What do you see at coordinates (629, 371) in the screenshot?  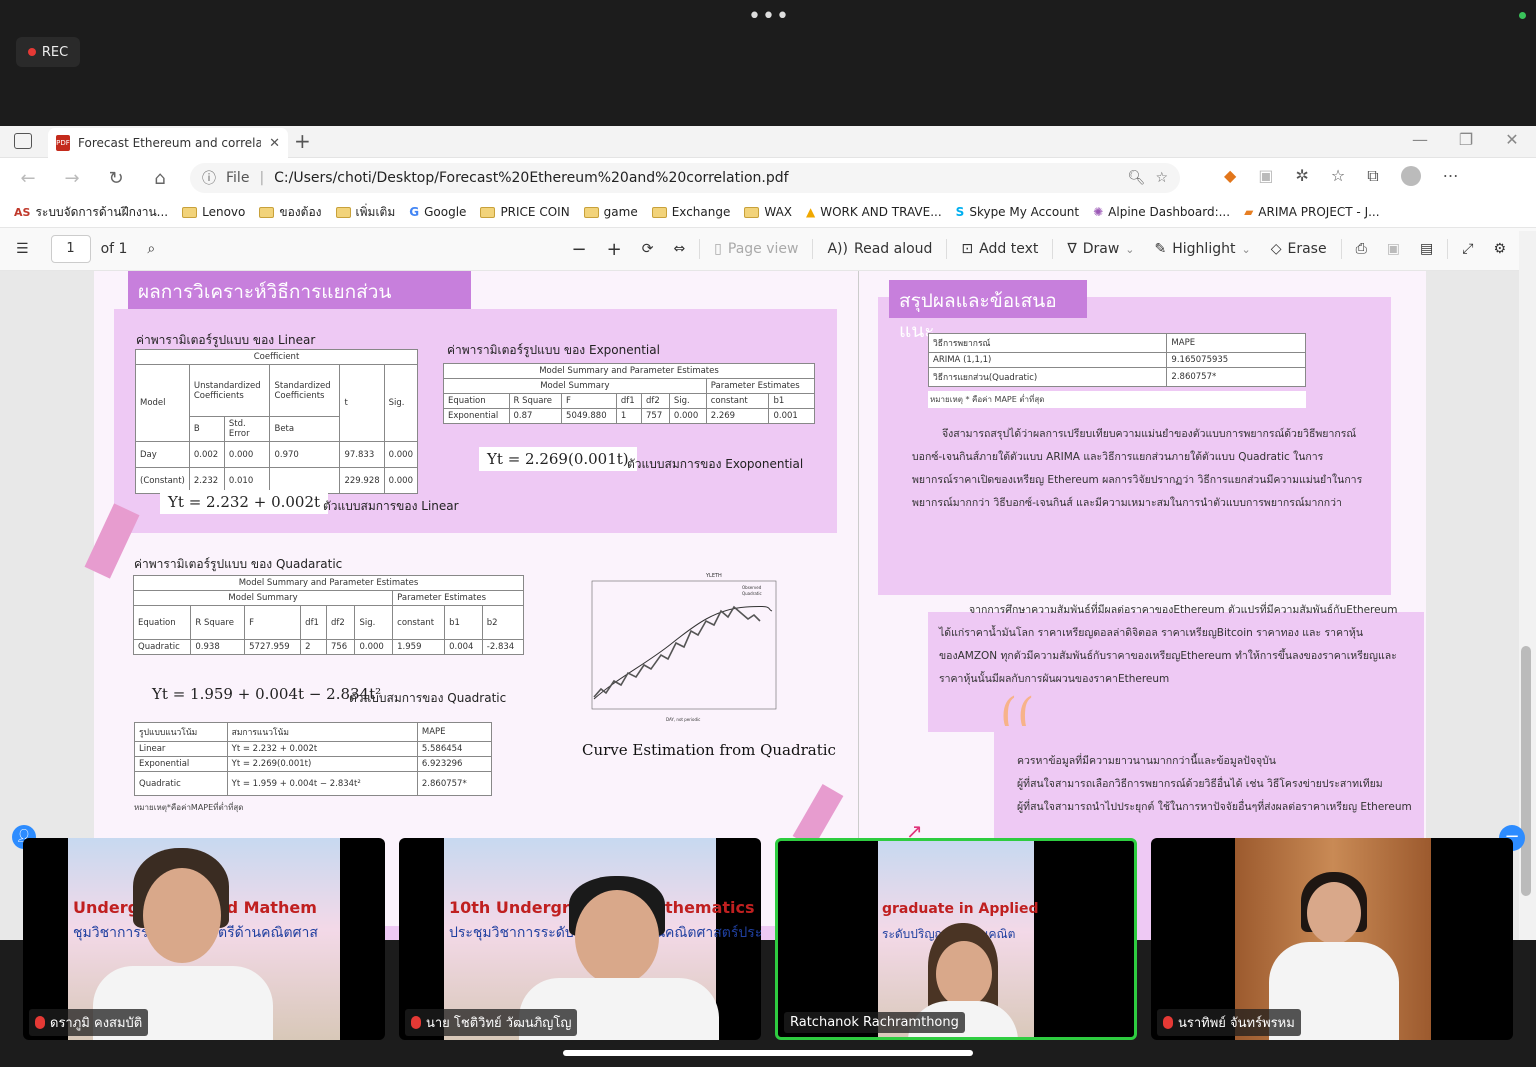 I see `table-title: Model Summary and Parameter Estimates` at bounding box center [629, 371].